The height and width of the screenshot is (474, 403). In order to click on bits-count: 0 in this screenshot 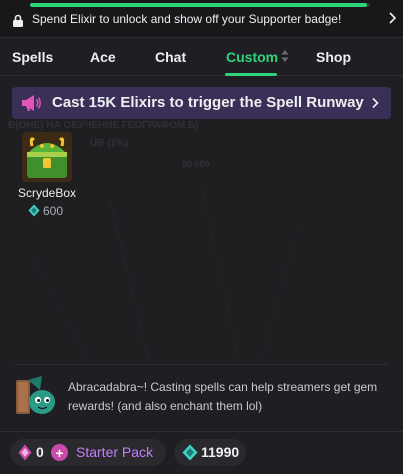, I will do `click(40, 452)`.